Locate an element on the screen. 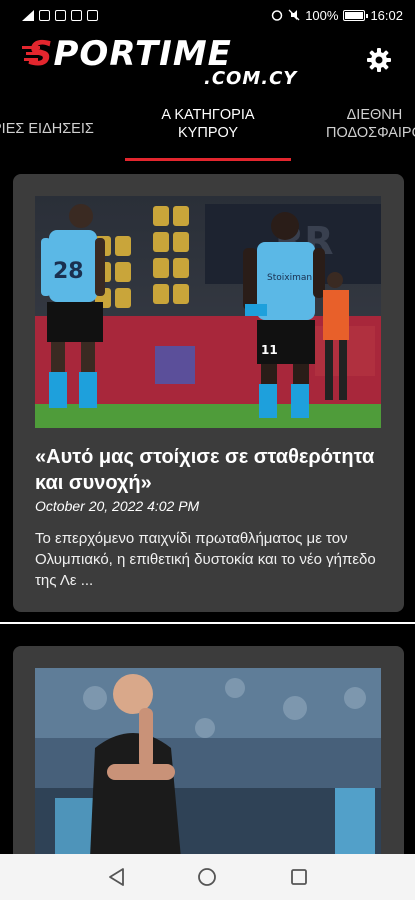 The image size is (415, 900). home-circle-icon is located at coordinates (207, 877).